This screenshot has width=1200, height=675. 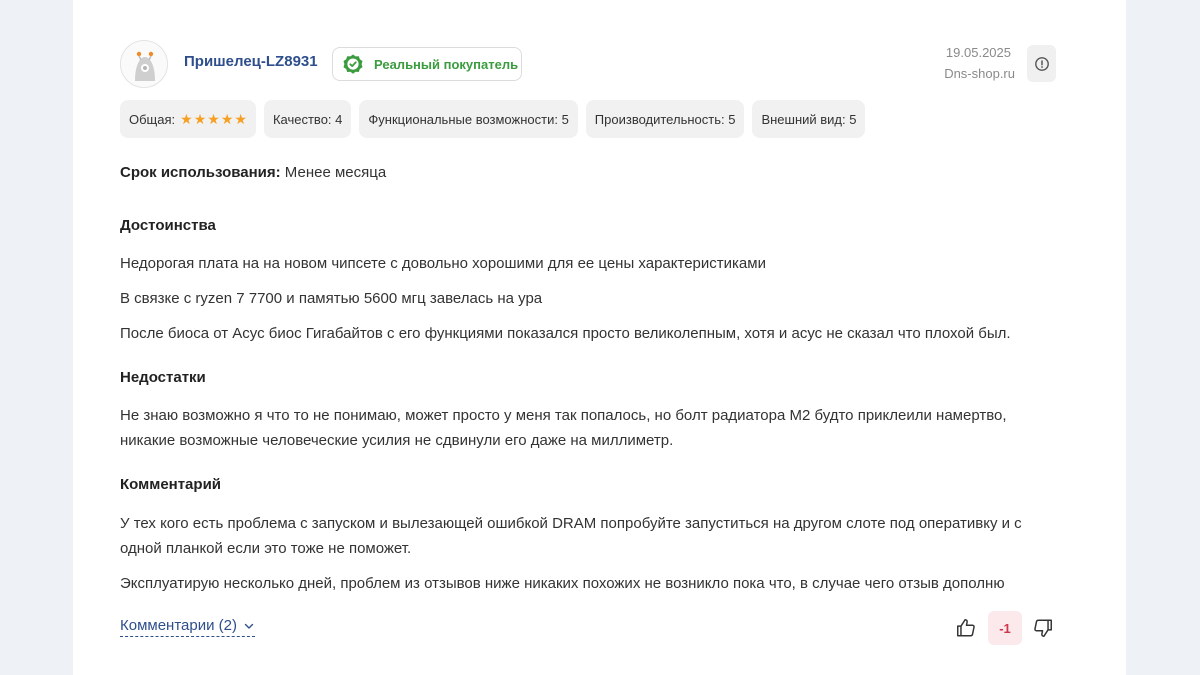 I want to click on verified-icon, so click(x=353, y=64).